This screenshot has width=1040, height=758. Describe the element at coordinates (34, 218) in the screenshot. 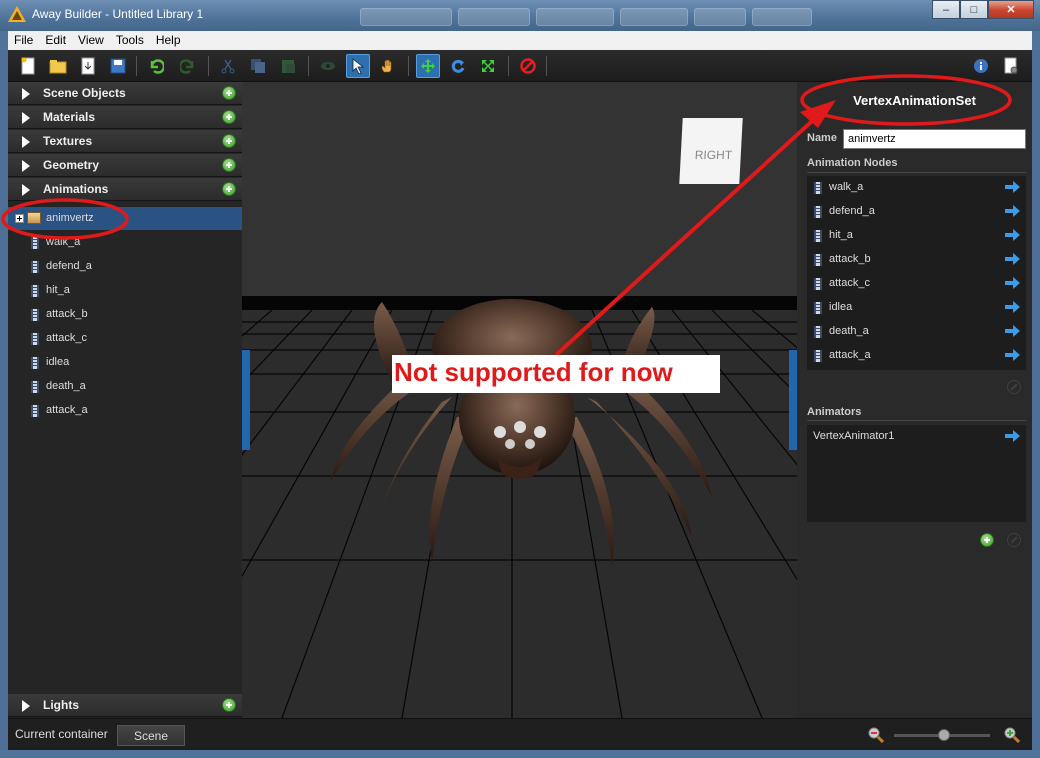

I see `animation-set-icon` at that location.